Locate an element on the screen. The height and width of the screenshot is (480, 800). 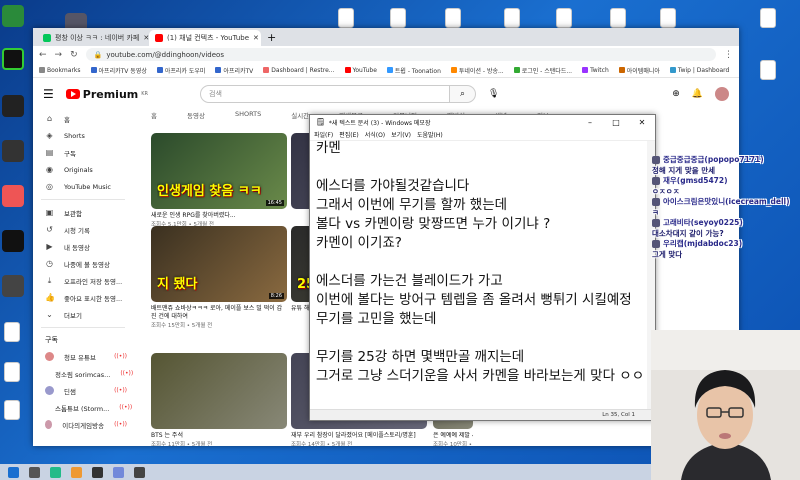
bookmark-label: 아프리카TV is located at coordinates (238, 71).